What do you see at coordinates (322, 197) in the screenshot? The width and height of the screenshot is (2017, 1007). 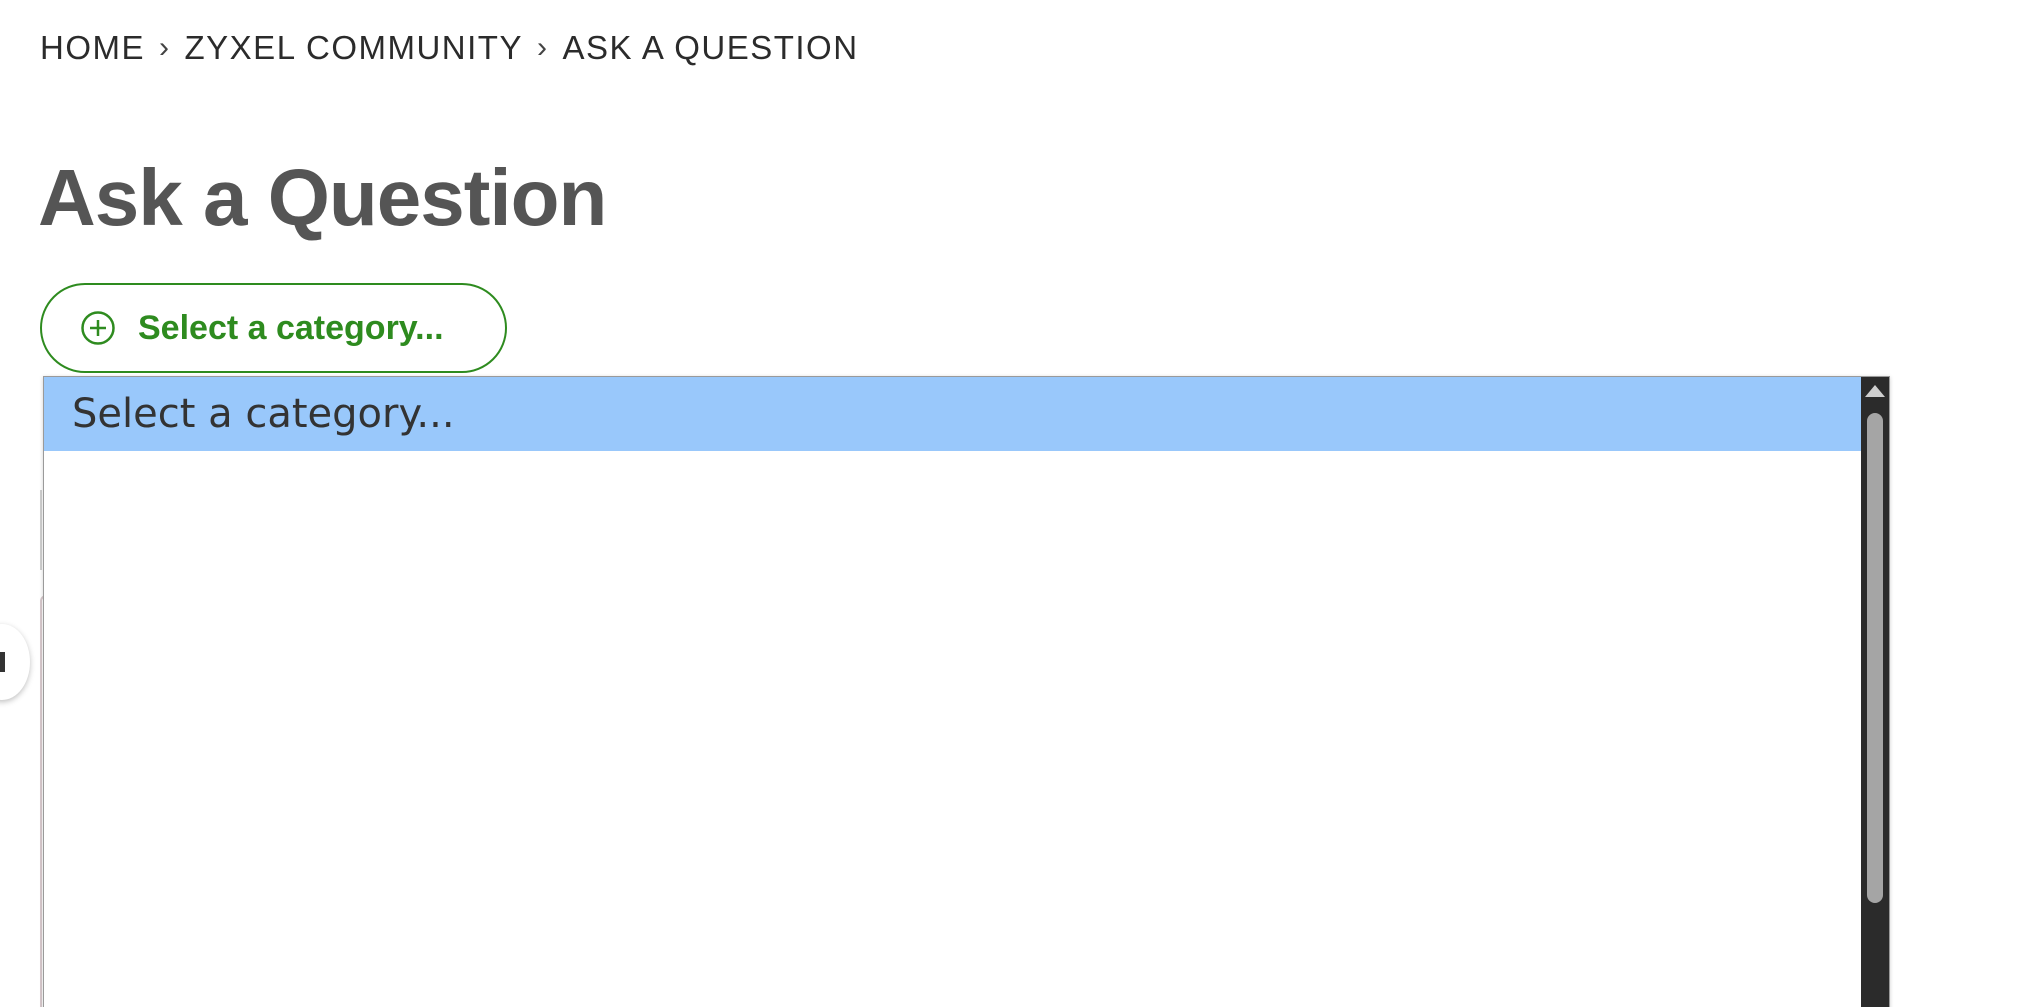 I see `page-title: Ask a Question` at bounding box center [322, 197].